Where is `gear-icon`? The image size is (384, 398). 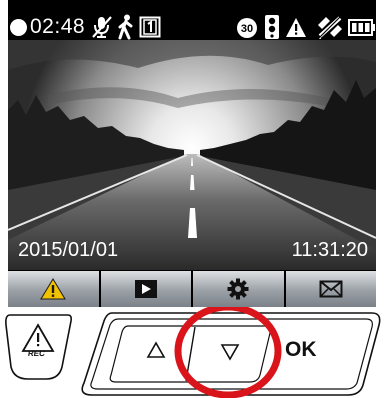 gear-icon is located at coordinates (238, 289).